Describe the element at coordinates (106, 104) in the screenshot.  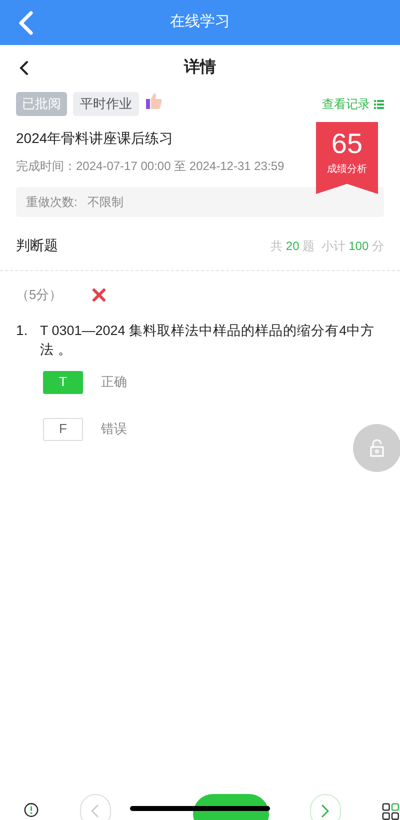
I see `tag: 平时作业` at that location.